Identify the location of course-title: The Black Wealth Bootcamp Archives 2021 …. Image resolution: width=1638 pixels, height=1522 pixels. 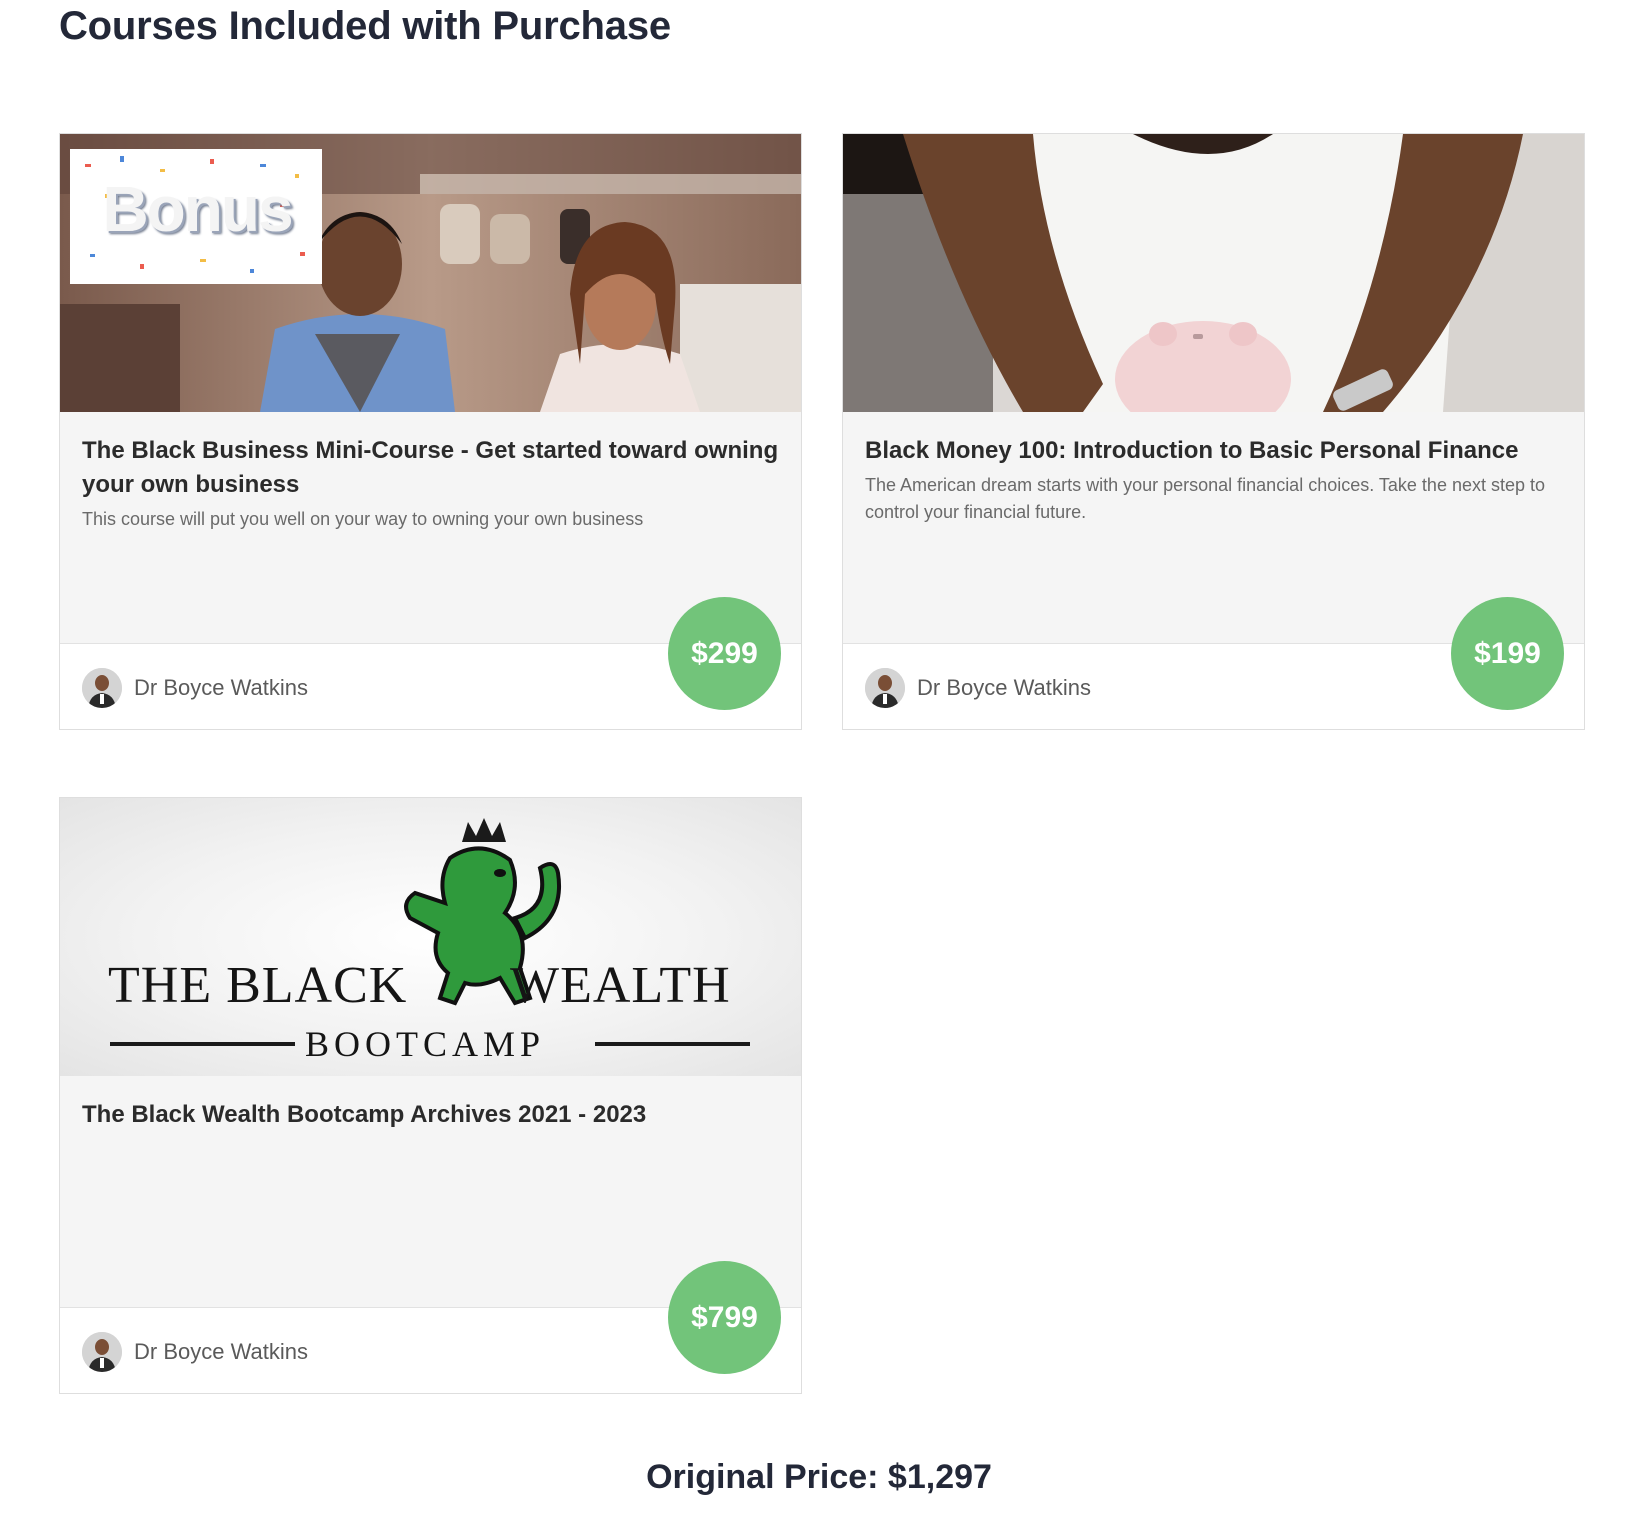
(430, 1115).